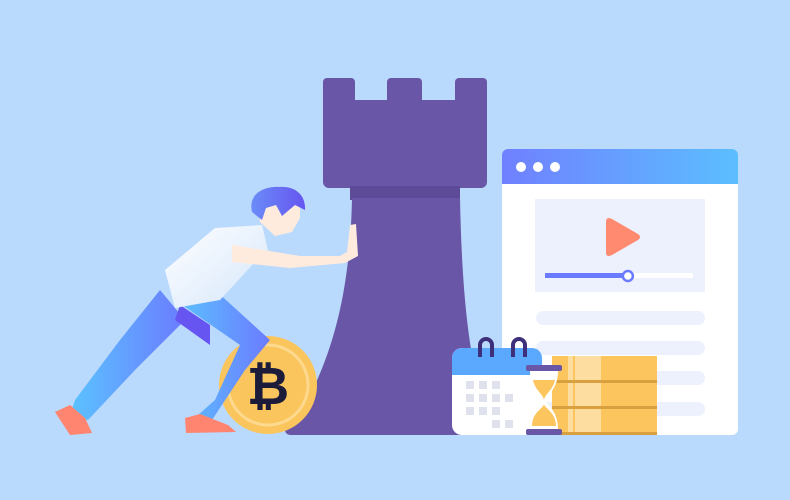  What do you see at coordinates (586, 275) in the screenshot?
I see `video-slider-fill` at bounding box center [586, 275].